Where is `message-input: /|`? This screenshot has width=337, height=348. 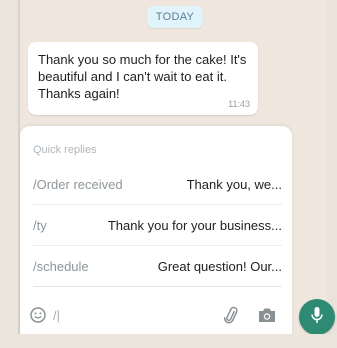 message-input: /| is located at coordinates (56, 315).